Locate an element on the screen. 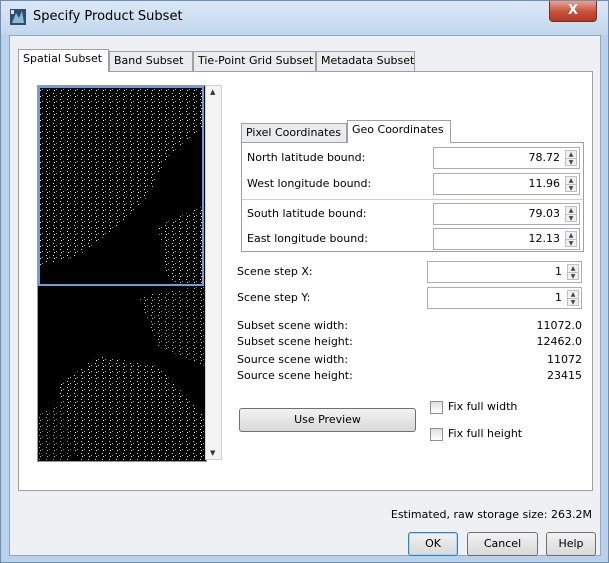 This screenshot has height=563, width=609. cancel-button: Cancel is located at coordinates (502, 544).